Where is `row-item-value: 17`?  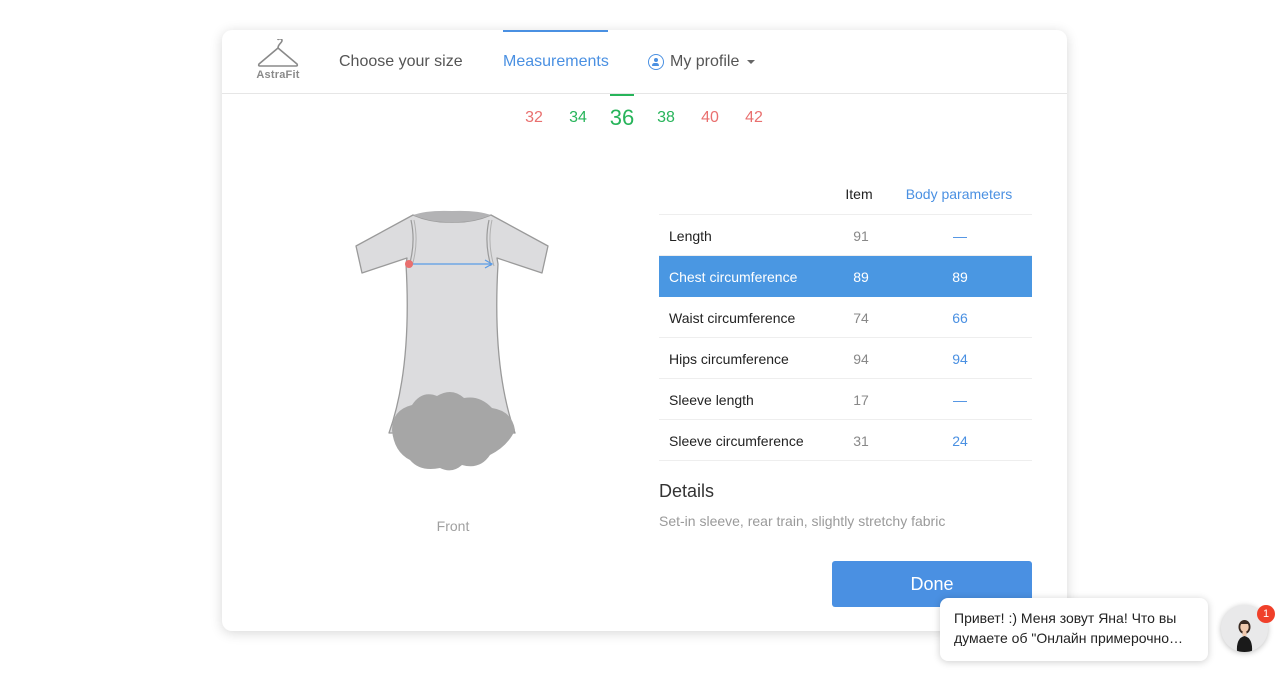
row-item-value: 17 is located at coordinates (861, 400).